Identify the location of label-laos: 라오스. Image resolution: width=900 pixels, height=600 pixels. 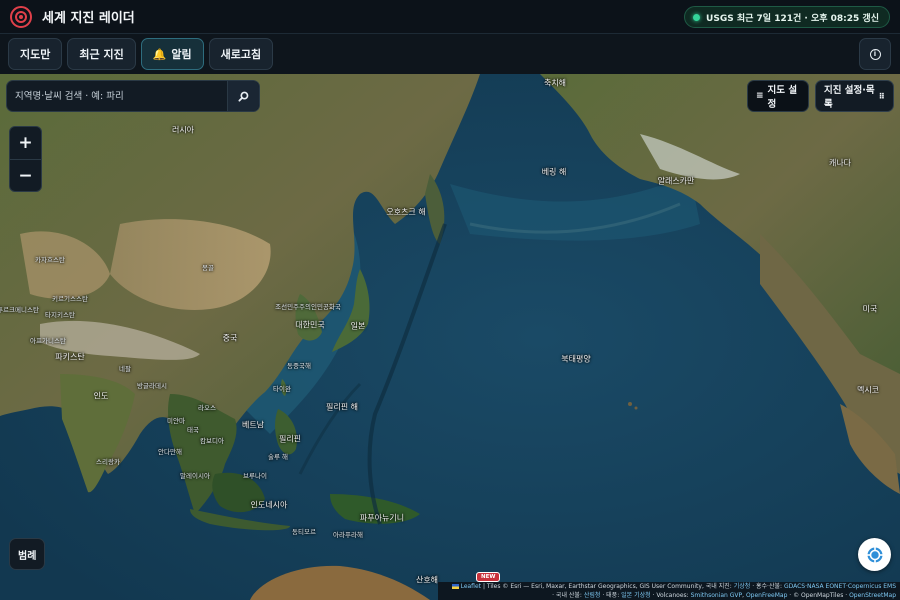
(207, 408).